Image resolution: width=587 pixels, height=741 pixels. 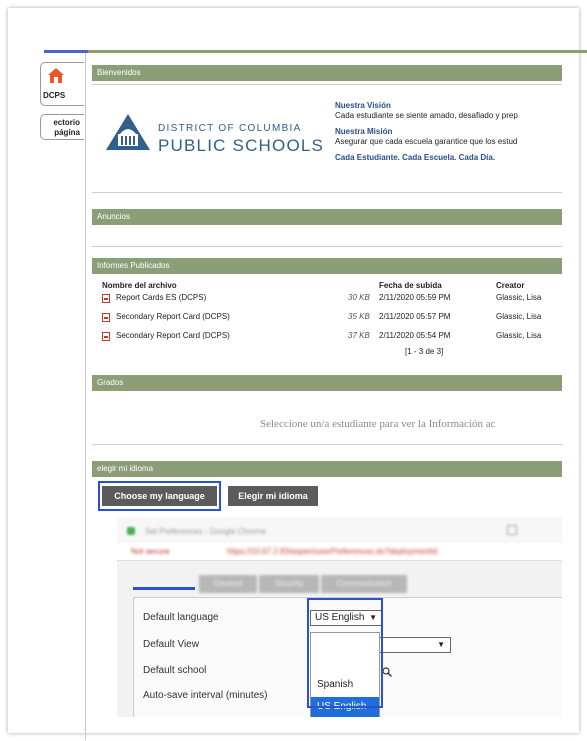 I want to click on section-bar-grades: Grados, so click(x=327, y=383).